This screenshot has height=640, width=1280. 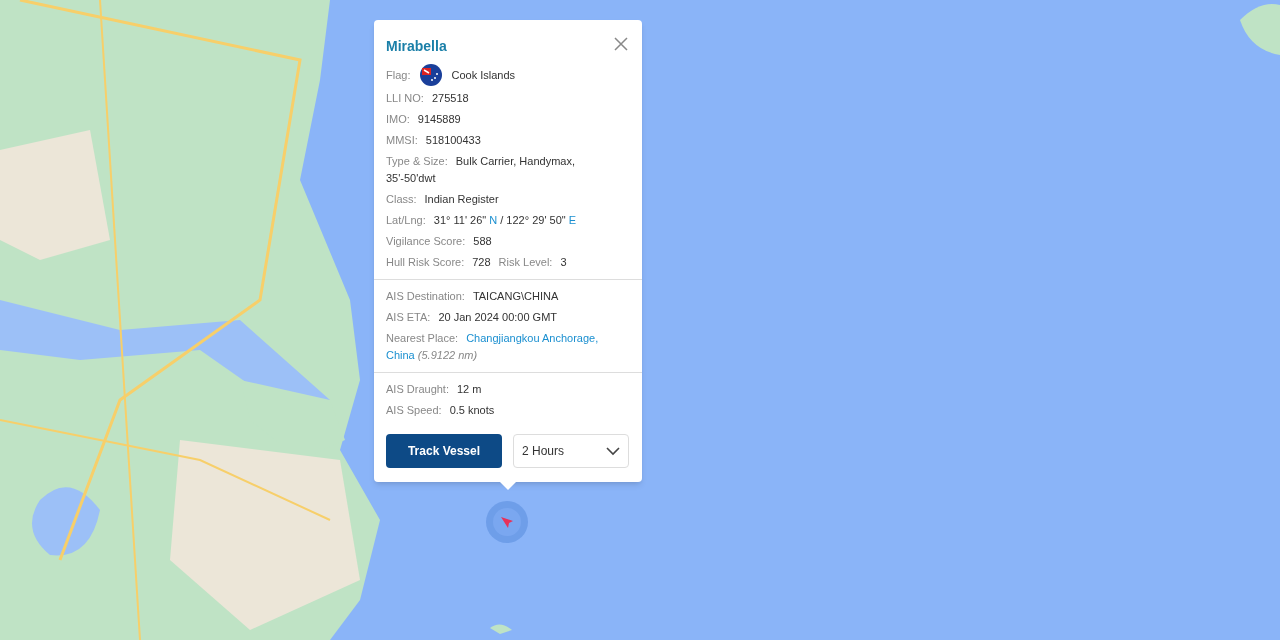 I want to click on place-link: Changjiangkou Anchorage,, so click(x=532, y=338).